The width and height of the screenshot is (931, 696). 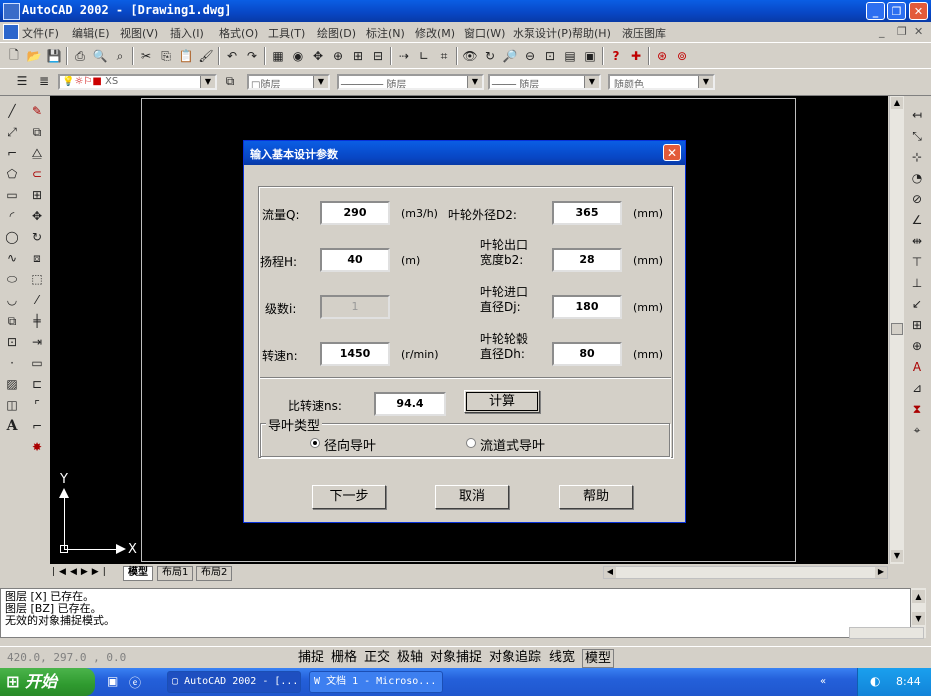 What do you see at coordinates (590, 56) in the screenshot?
I see `design-center-icon: ▣` at bounding box center [590, 56].